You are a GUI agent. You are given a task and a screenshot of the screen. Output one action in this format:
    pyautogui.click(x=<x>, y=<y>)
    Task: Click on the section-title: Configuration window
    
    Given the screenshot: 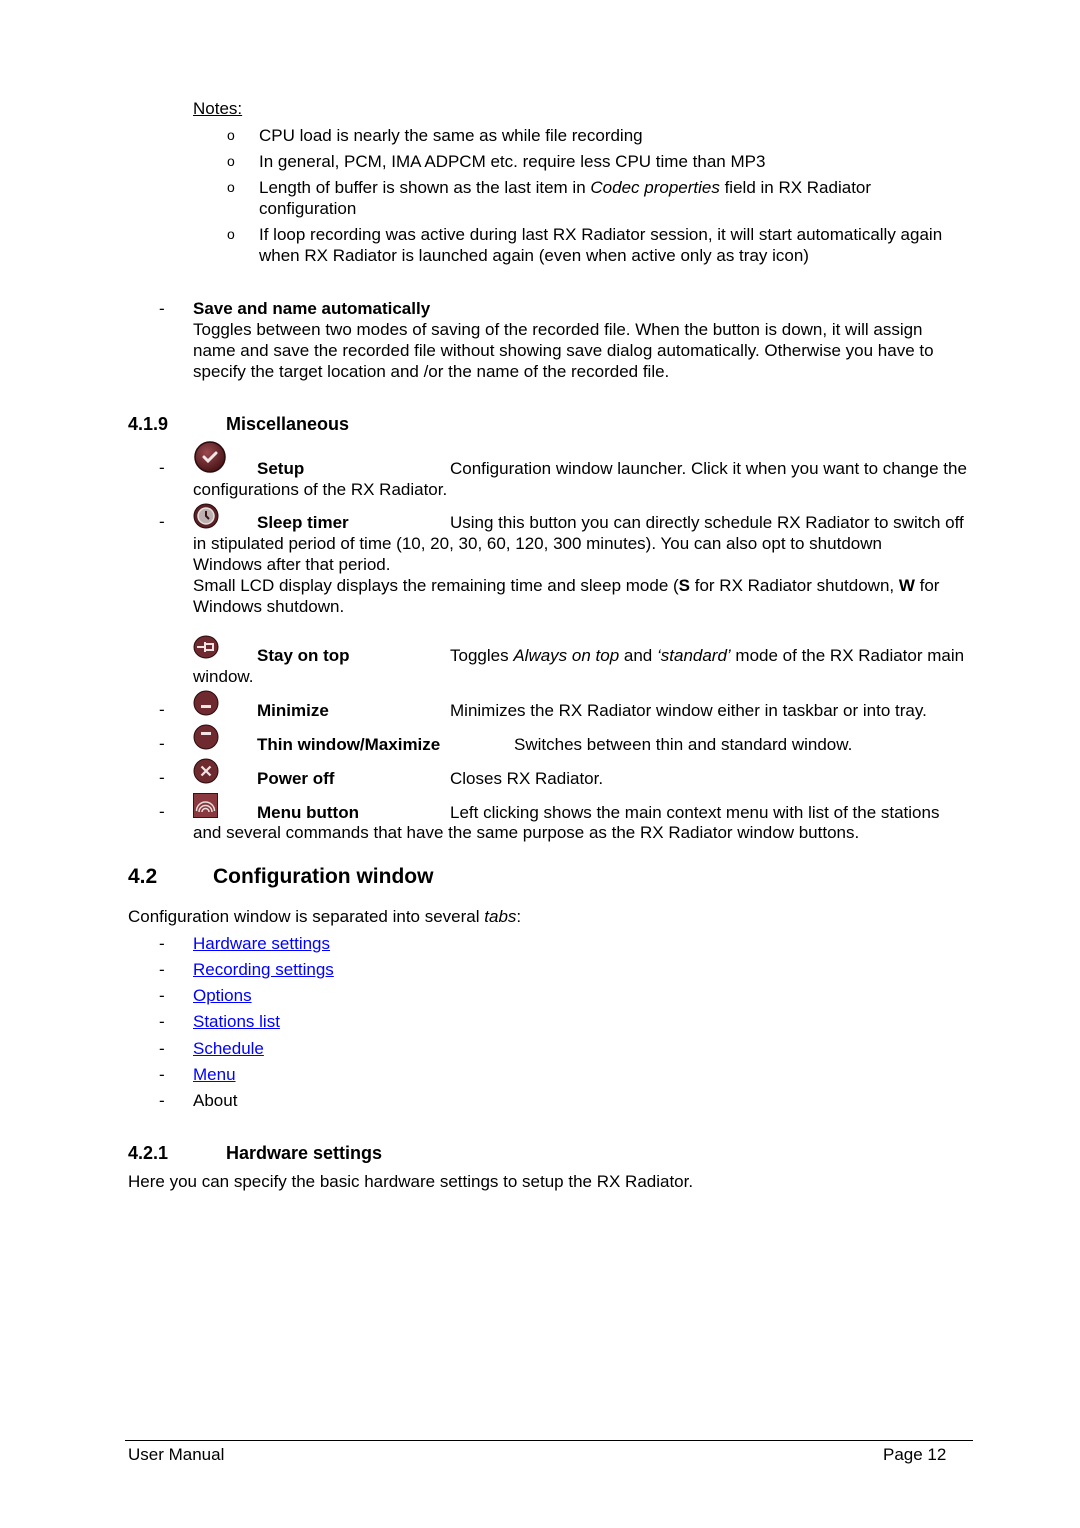 What is the action you would take?
    pyautogui.click(x=323, y=876)
    